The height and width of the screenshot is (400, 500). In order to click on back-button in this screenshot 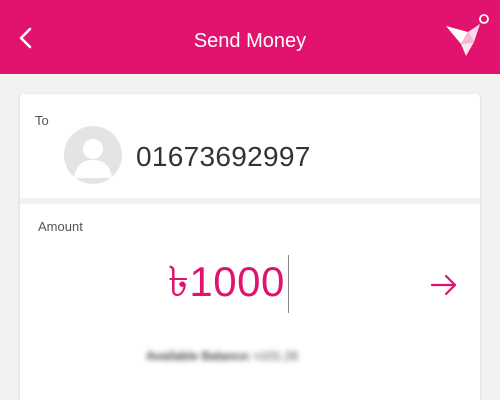, I will do `click(26, 38)`.